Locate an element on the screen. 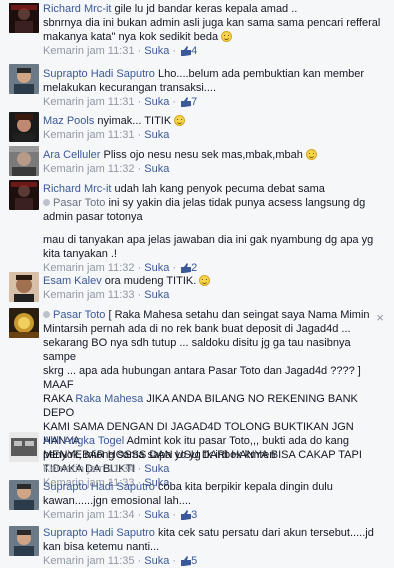 The image size is (394, 568). comment-meta: Kemarin jam 11:34 · Suka is located at coordinates (106, 469).